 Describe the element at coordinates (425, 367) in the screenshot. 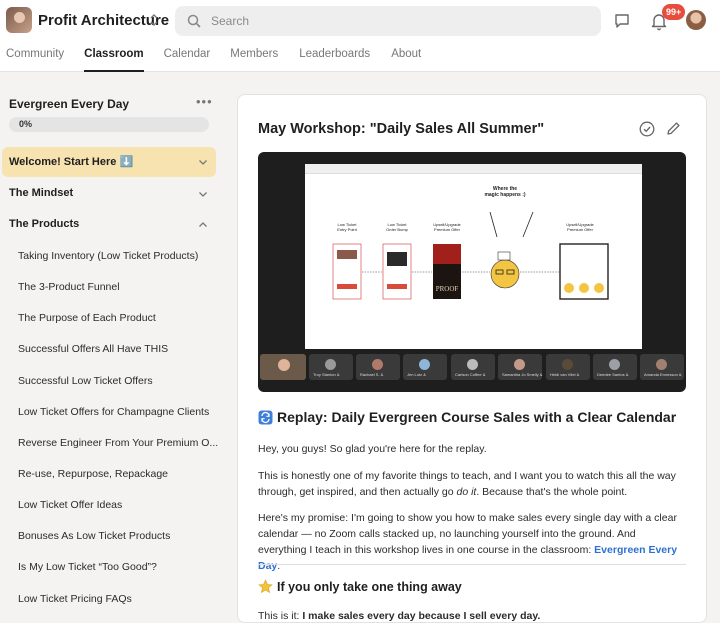

I see `participant-tile: Jen Lutz &` at that location.